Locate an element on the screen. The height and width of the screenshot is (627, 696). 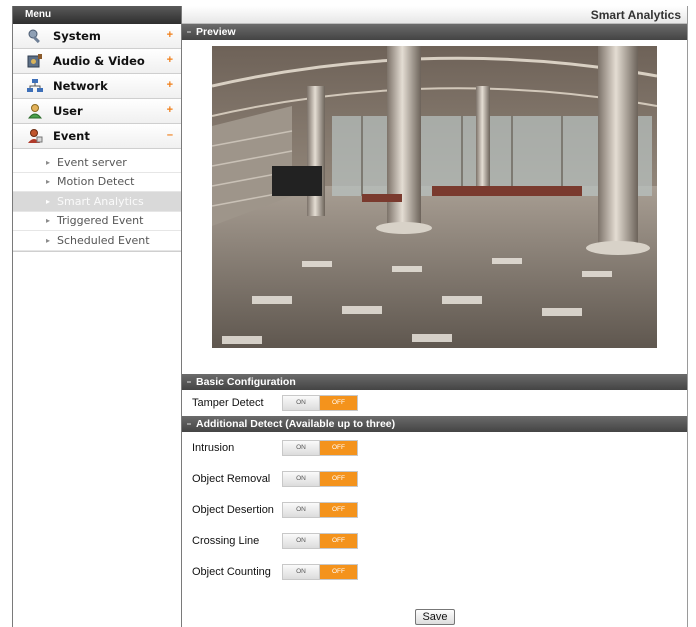
submenu-item-scheduled-event: Scheduled Event is located at coordinates (97, 241).